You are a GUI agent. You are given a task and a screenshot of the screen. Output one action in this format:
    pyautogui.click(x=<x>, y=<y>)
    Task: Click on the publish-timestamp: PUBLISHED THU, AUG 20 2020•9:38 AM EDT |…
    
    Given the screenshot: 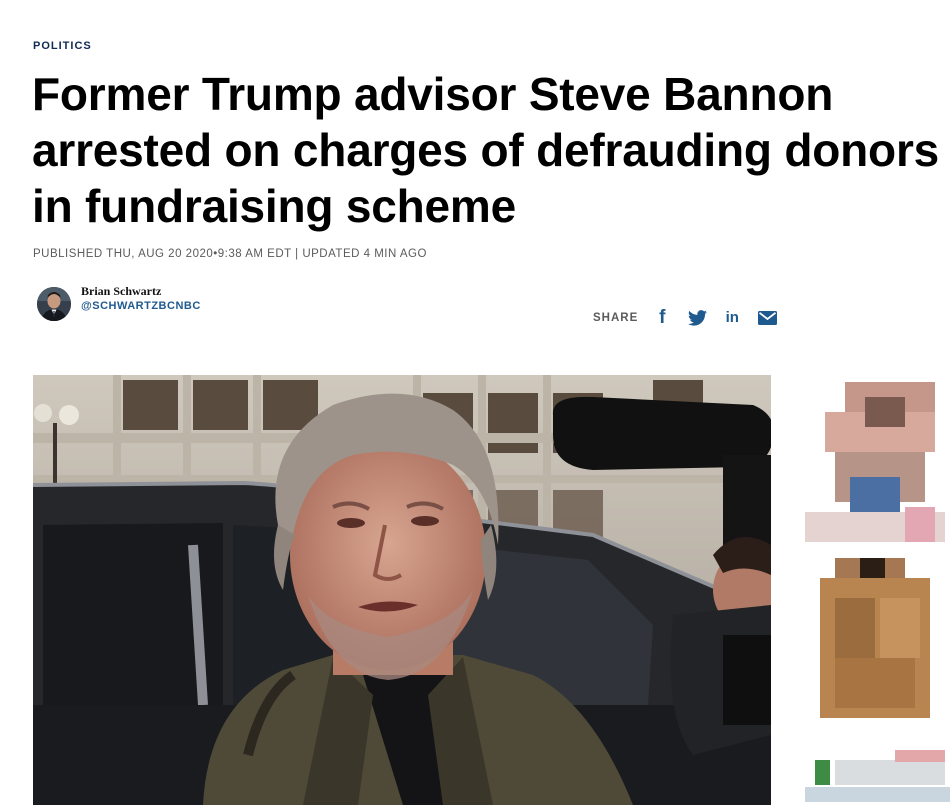 What is the action you would take?
    pyautogui.click(x=230, y=254)
    